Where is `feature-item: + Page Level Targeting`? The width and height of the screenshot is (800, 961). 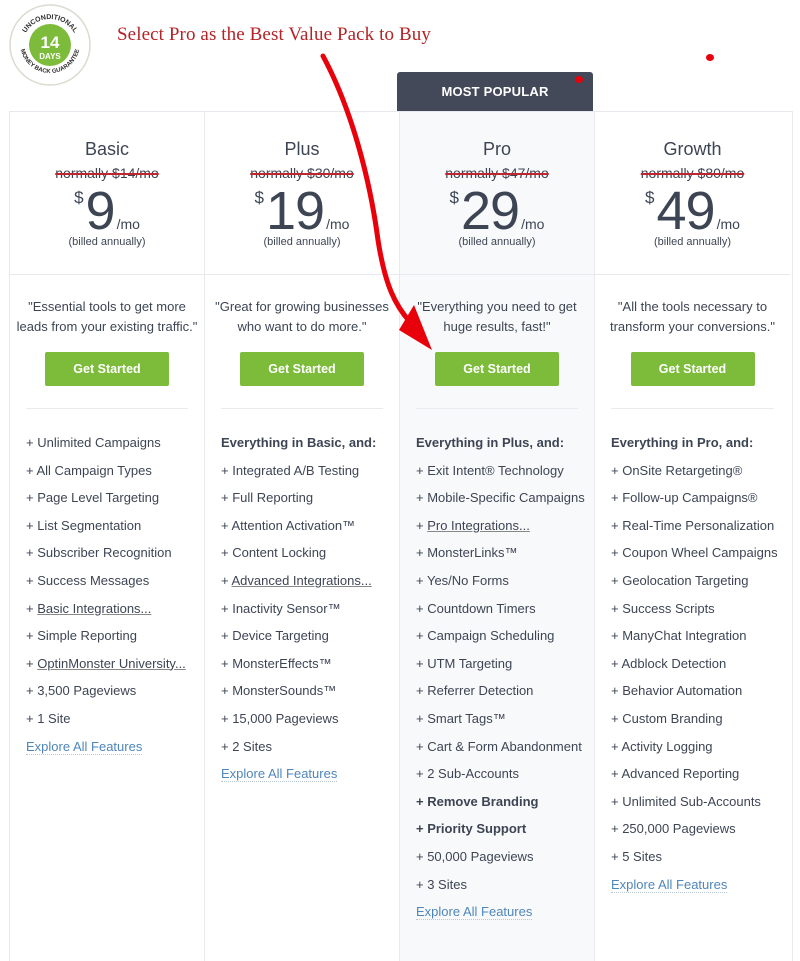 feature-item: + Page Level Targeting is located at coordinates (93, 498).